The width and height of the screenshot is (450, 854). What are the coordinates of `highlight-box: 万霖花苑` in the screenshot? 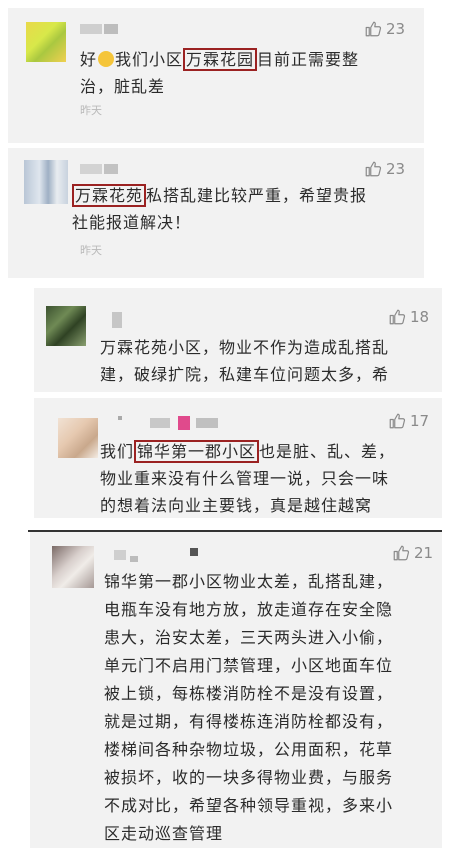 It's located at (109, 195).